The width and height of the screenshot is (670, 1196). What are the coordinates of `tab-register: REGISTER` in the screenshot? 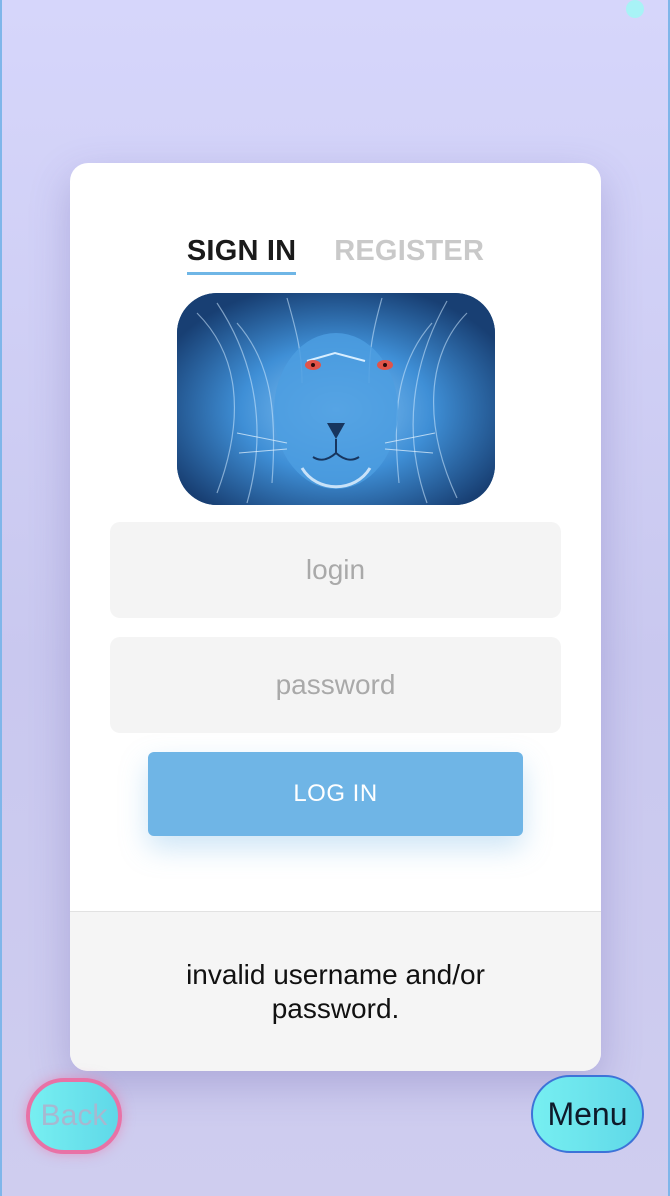 It's located at (409, 255).